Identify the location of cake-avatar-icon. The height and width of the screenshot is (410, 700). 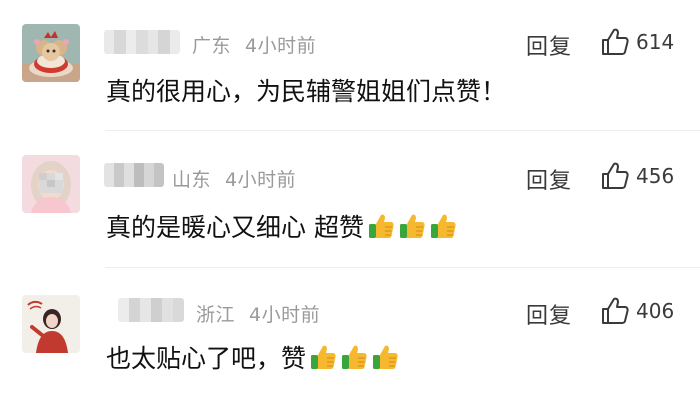
(51, 53).